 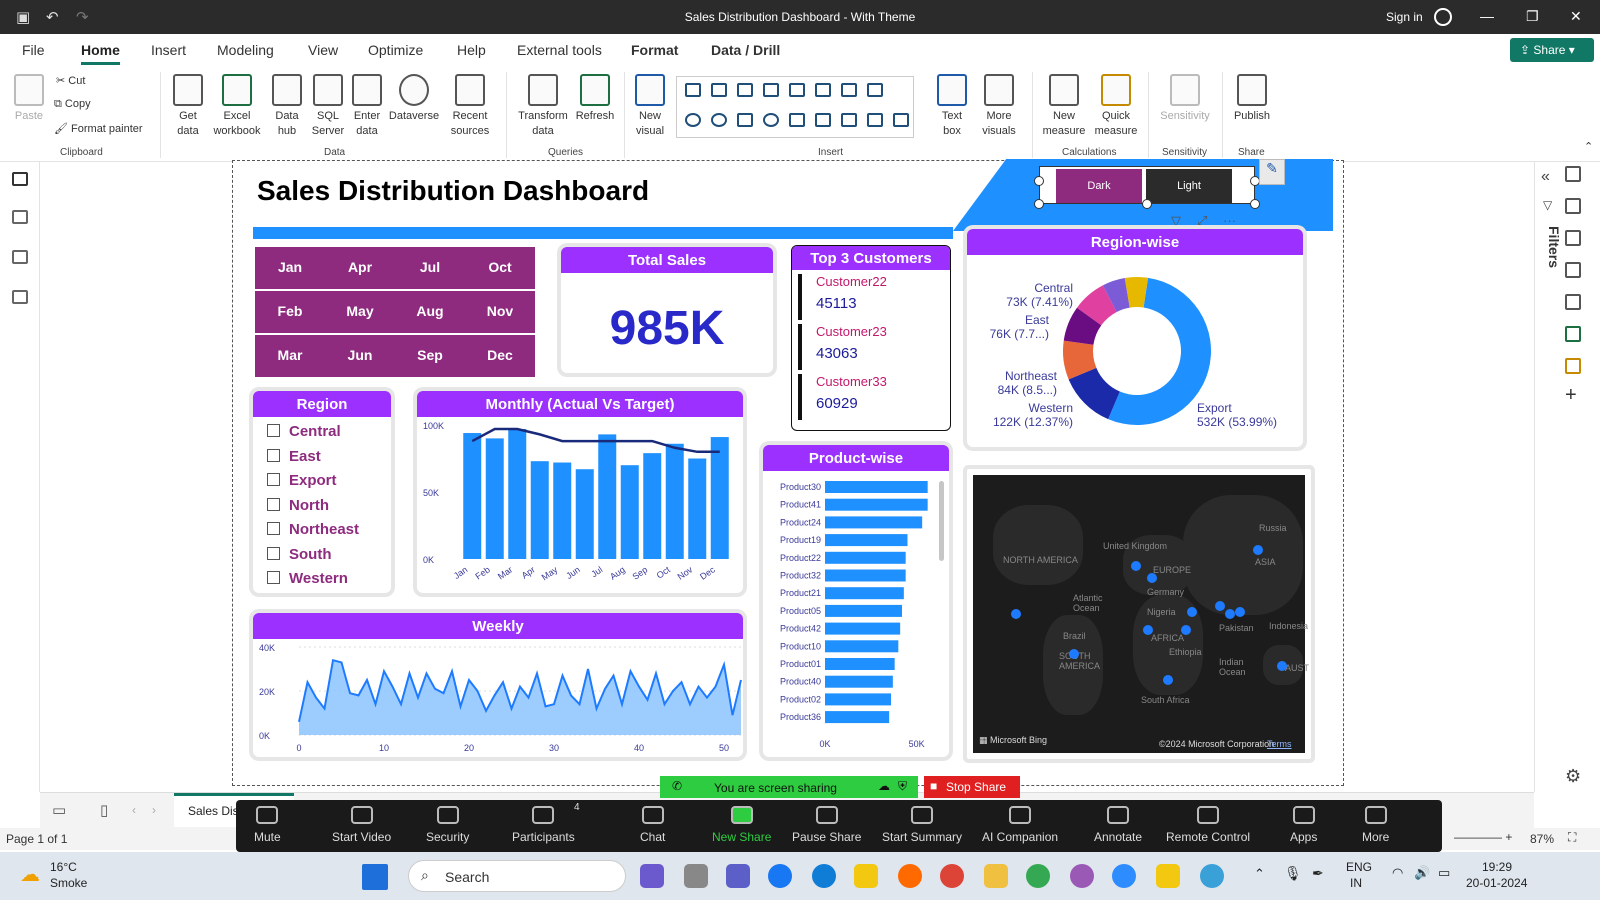 I want to click on cut-button: ✂ Cut, so click(x=70, y=80).